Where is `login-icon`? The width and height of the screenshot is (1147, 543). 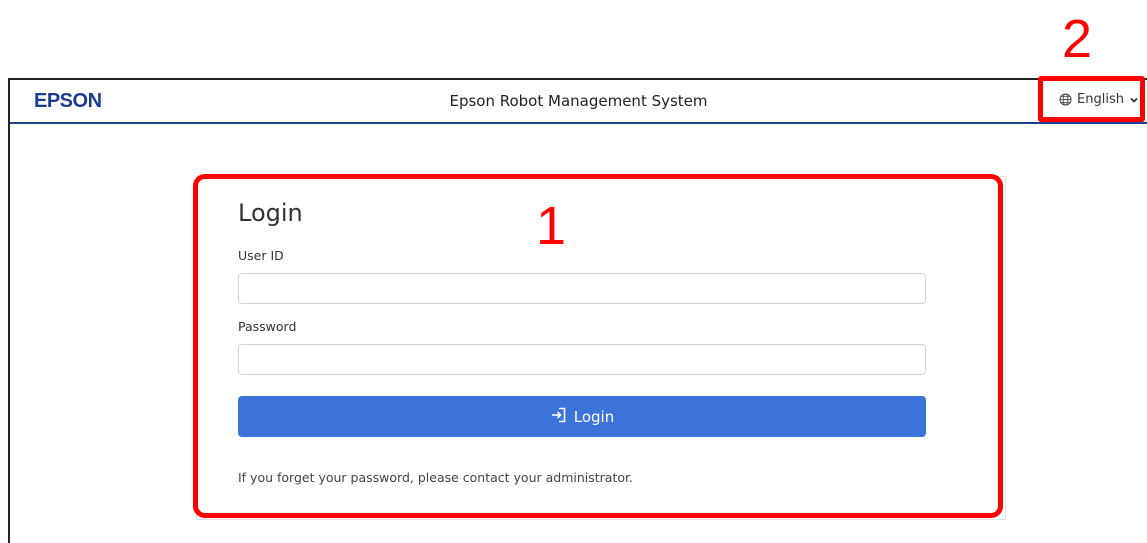 login-icon is located at coordinates (559, 417).